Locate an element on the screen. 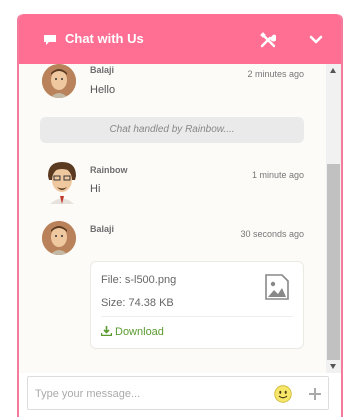 The height and width of the screenshot is (417, 361). message-time: 2 minutes ago is located at coordinates (275, 74).